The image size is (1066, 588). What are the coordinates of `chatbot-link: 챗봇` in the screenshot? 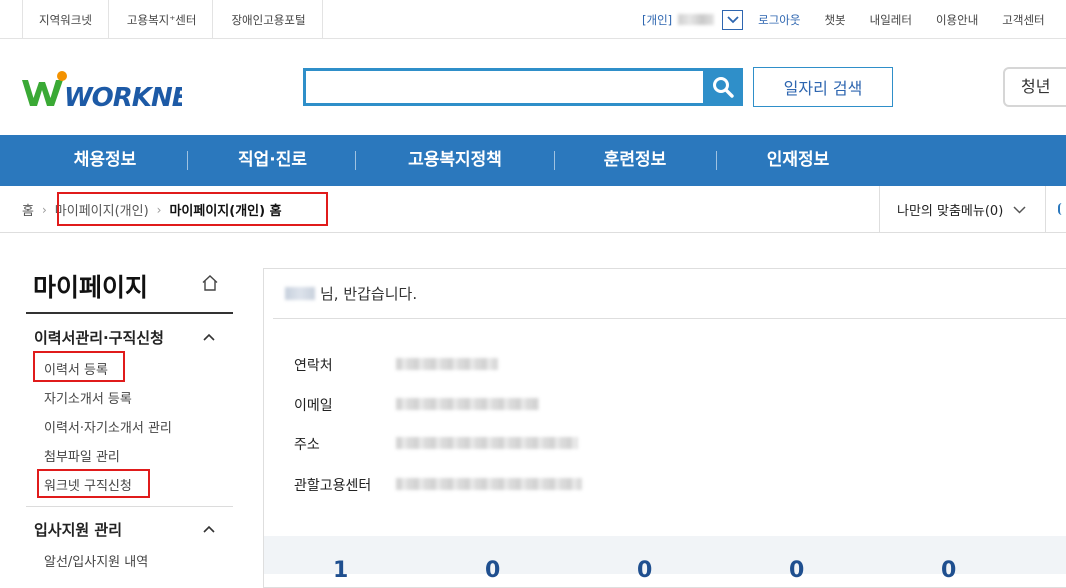 It's located at (834, 20).